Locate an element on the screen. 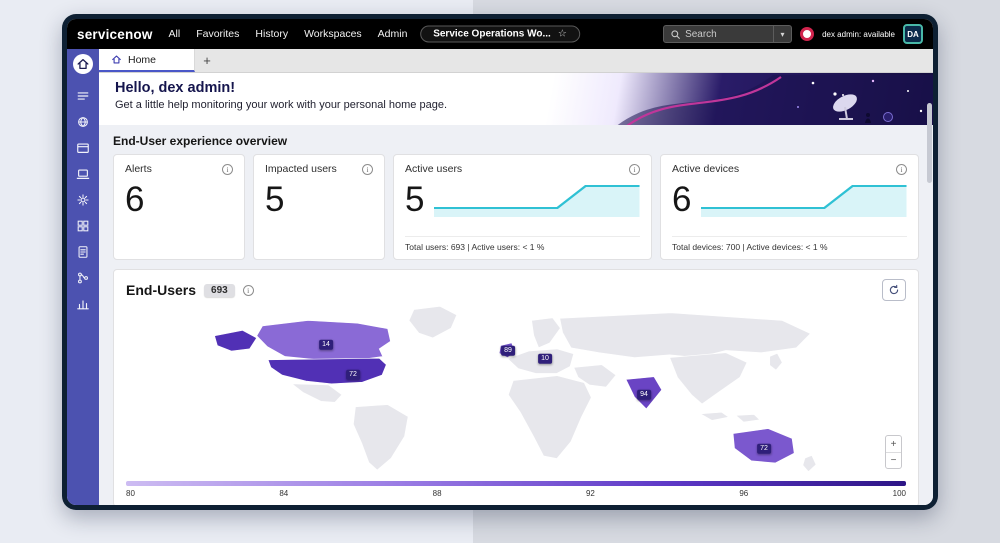 The height and width of the screenshot is (543, 1000). devices-icon is located at coordinates (83, 174).